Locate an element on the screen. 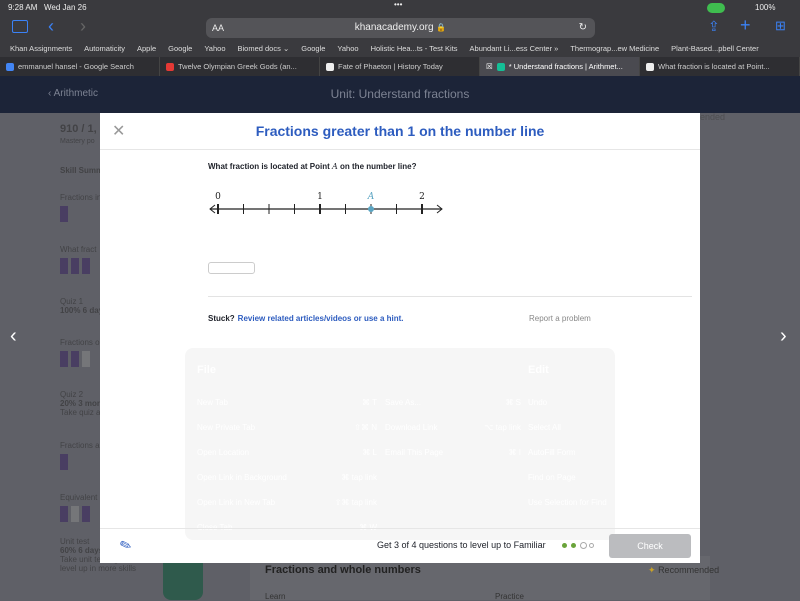 This screenshot has width=800, height=601. stuck-label: Stuck? is located at coordinates (221, 318).